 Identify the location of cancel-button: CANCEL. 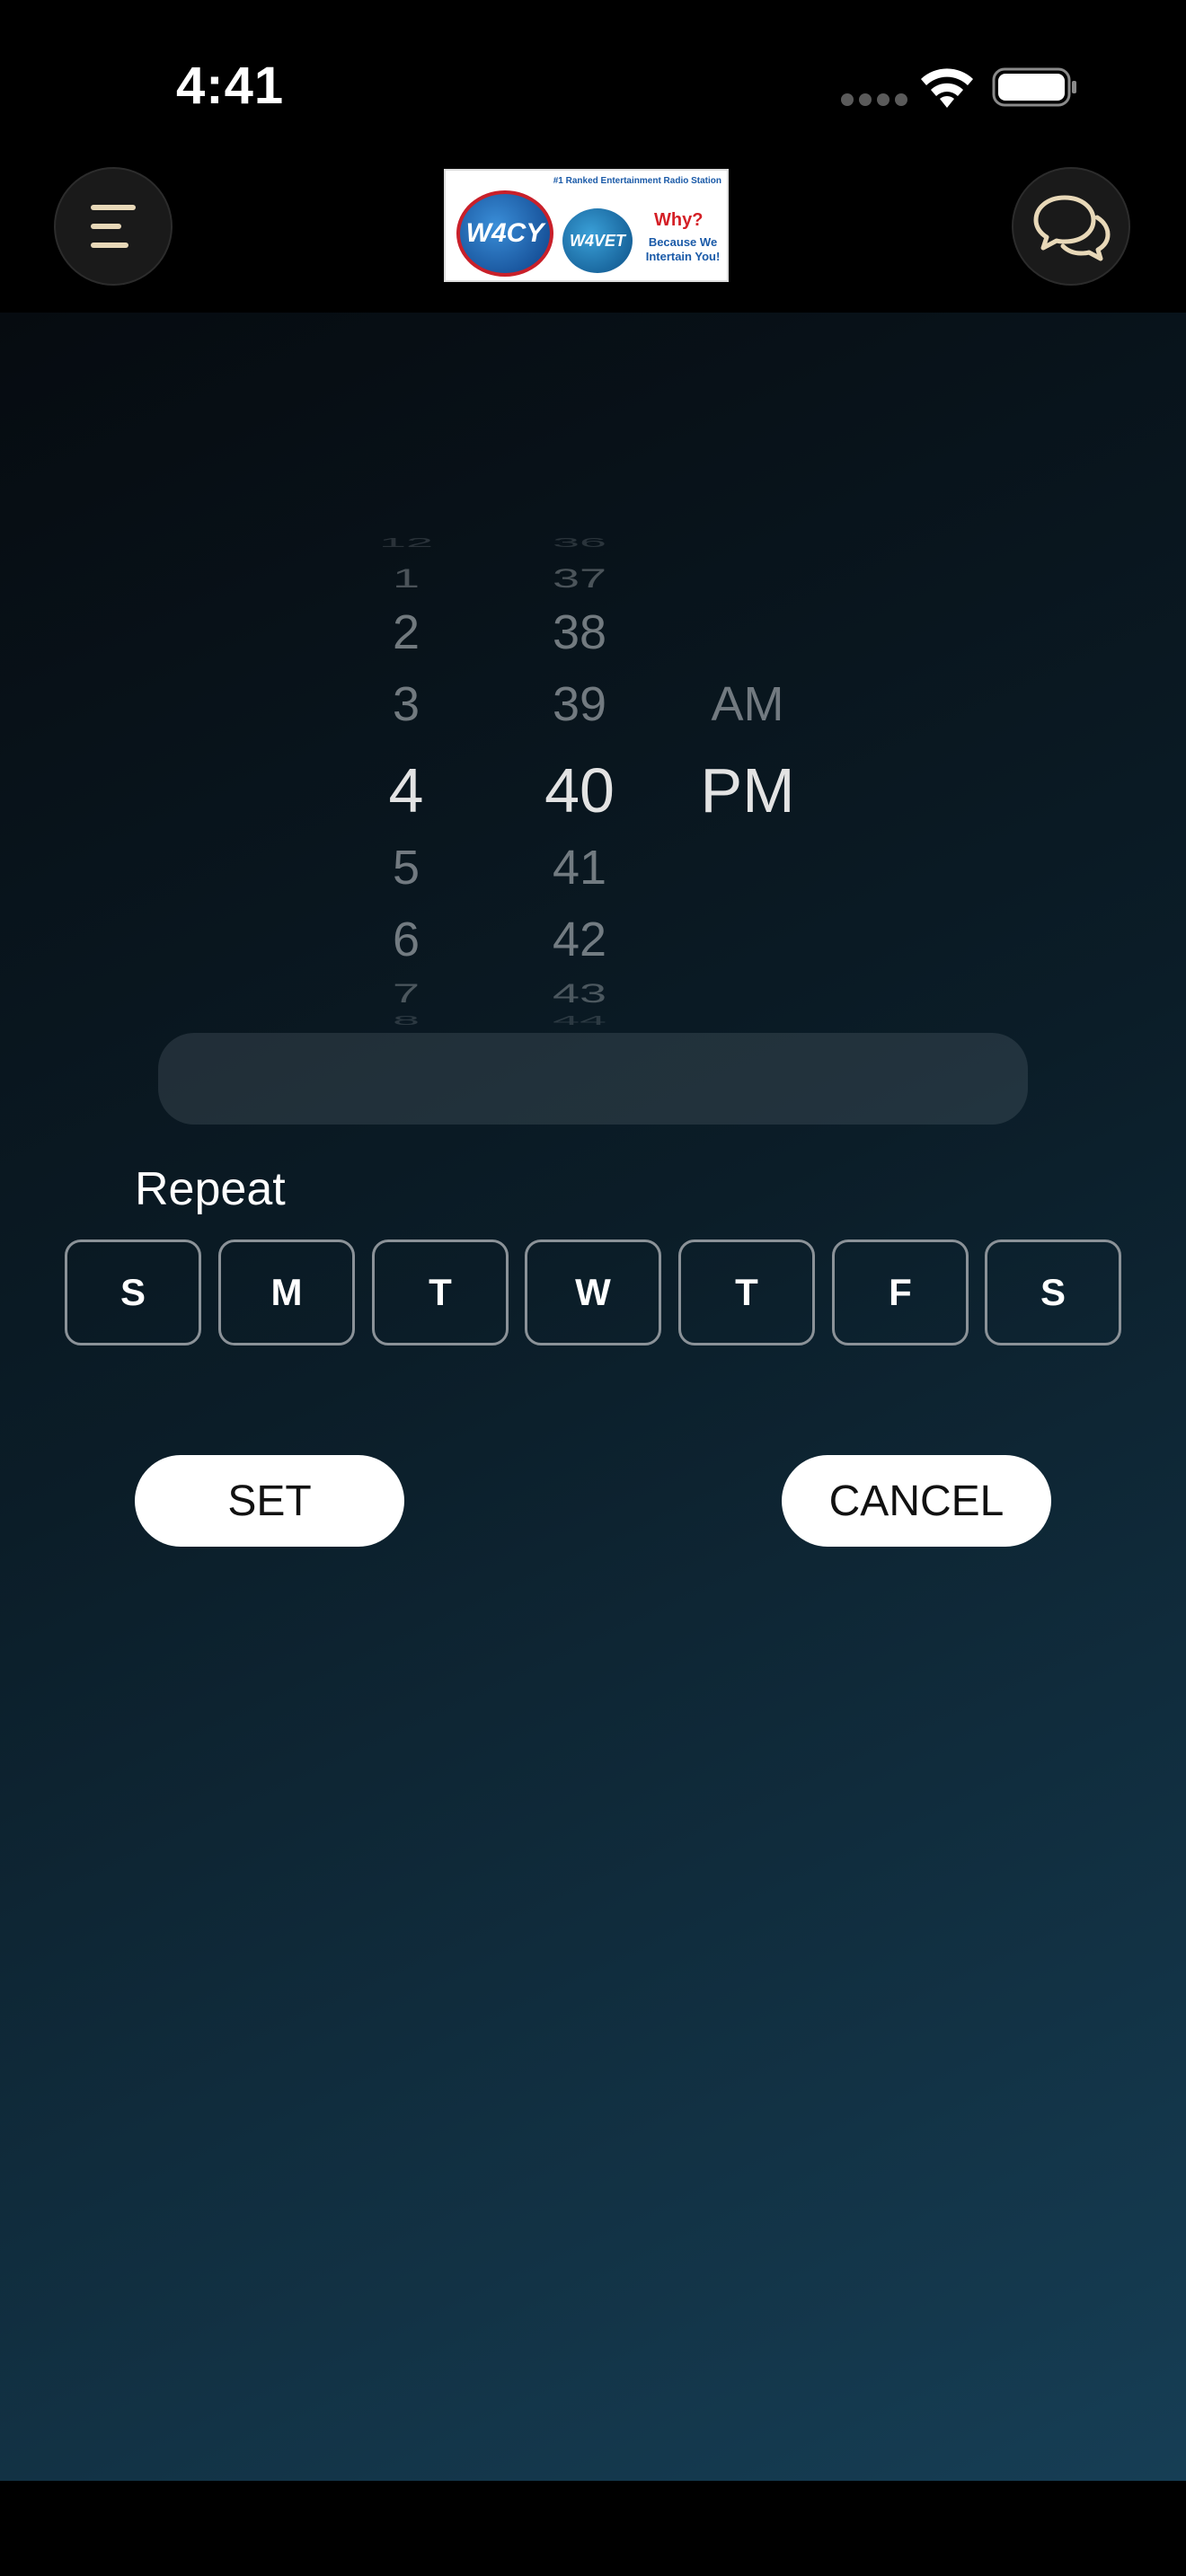
(916, 1501).